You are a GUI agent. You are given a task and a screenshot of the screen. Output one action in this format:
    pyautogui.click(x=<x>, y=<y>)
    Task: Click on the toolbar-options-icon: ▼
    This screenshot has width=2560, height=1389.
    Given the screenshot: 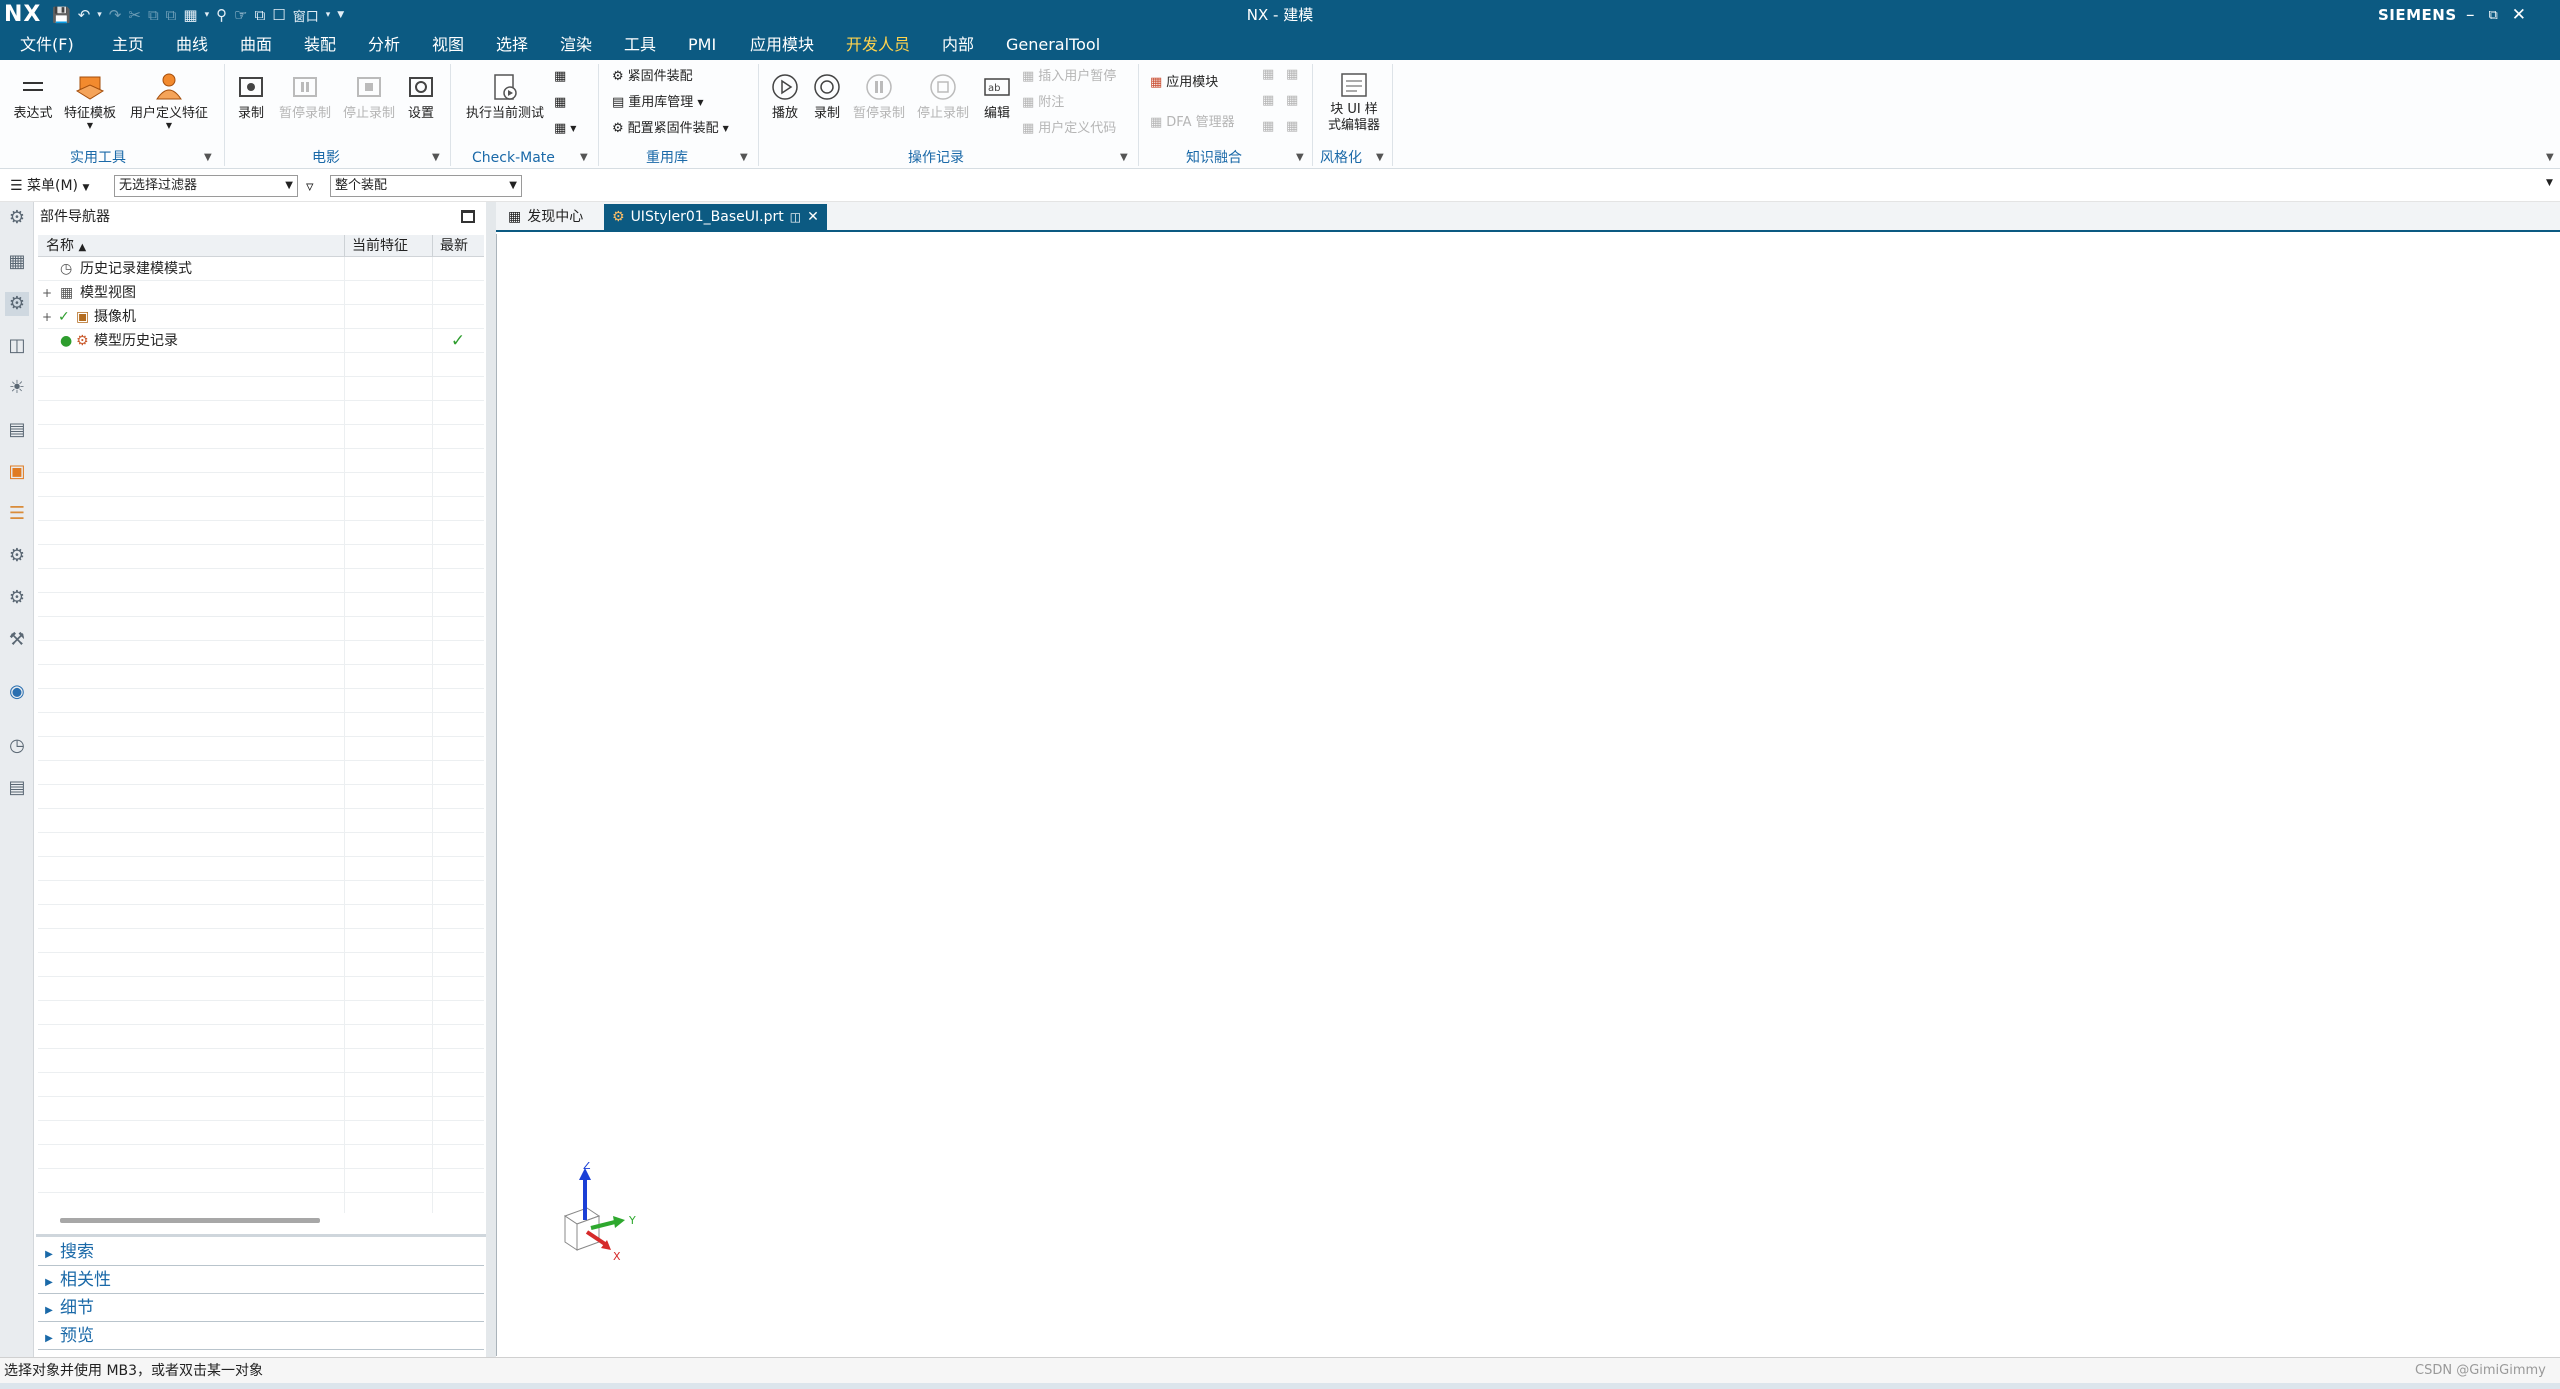 What is the action you would take?
    pyautogui.click(x=2549, y=183)
    